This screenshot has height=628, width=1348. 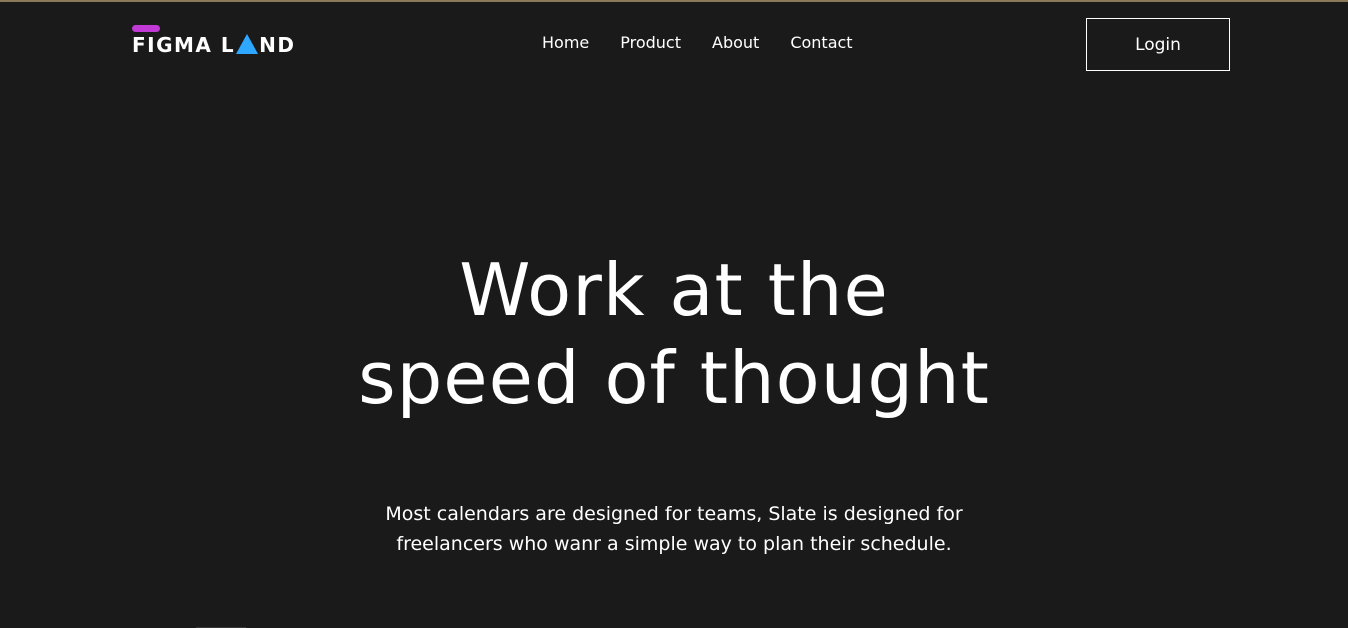 What do you see at coordinates (1158, 44) in the screenshot?
I see `login-button: Login` at bounding box center [1158, 44].